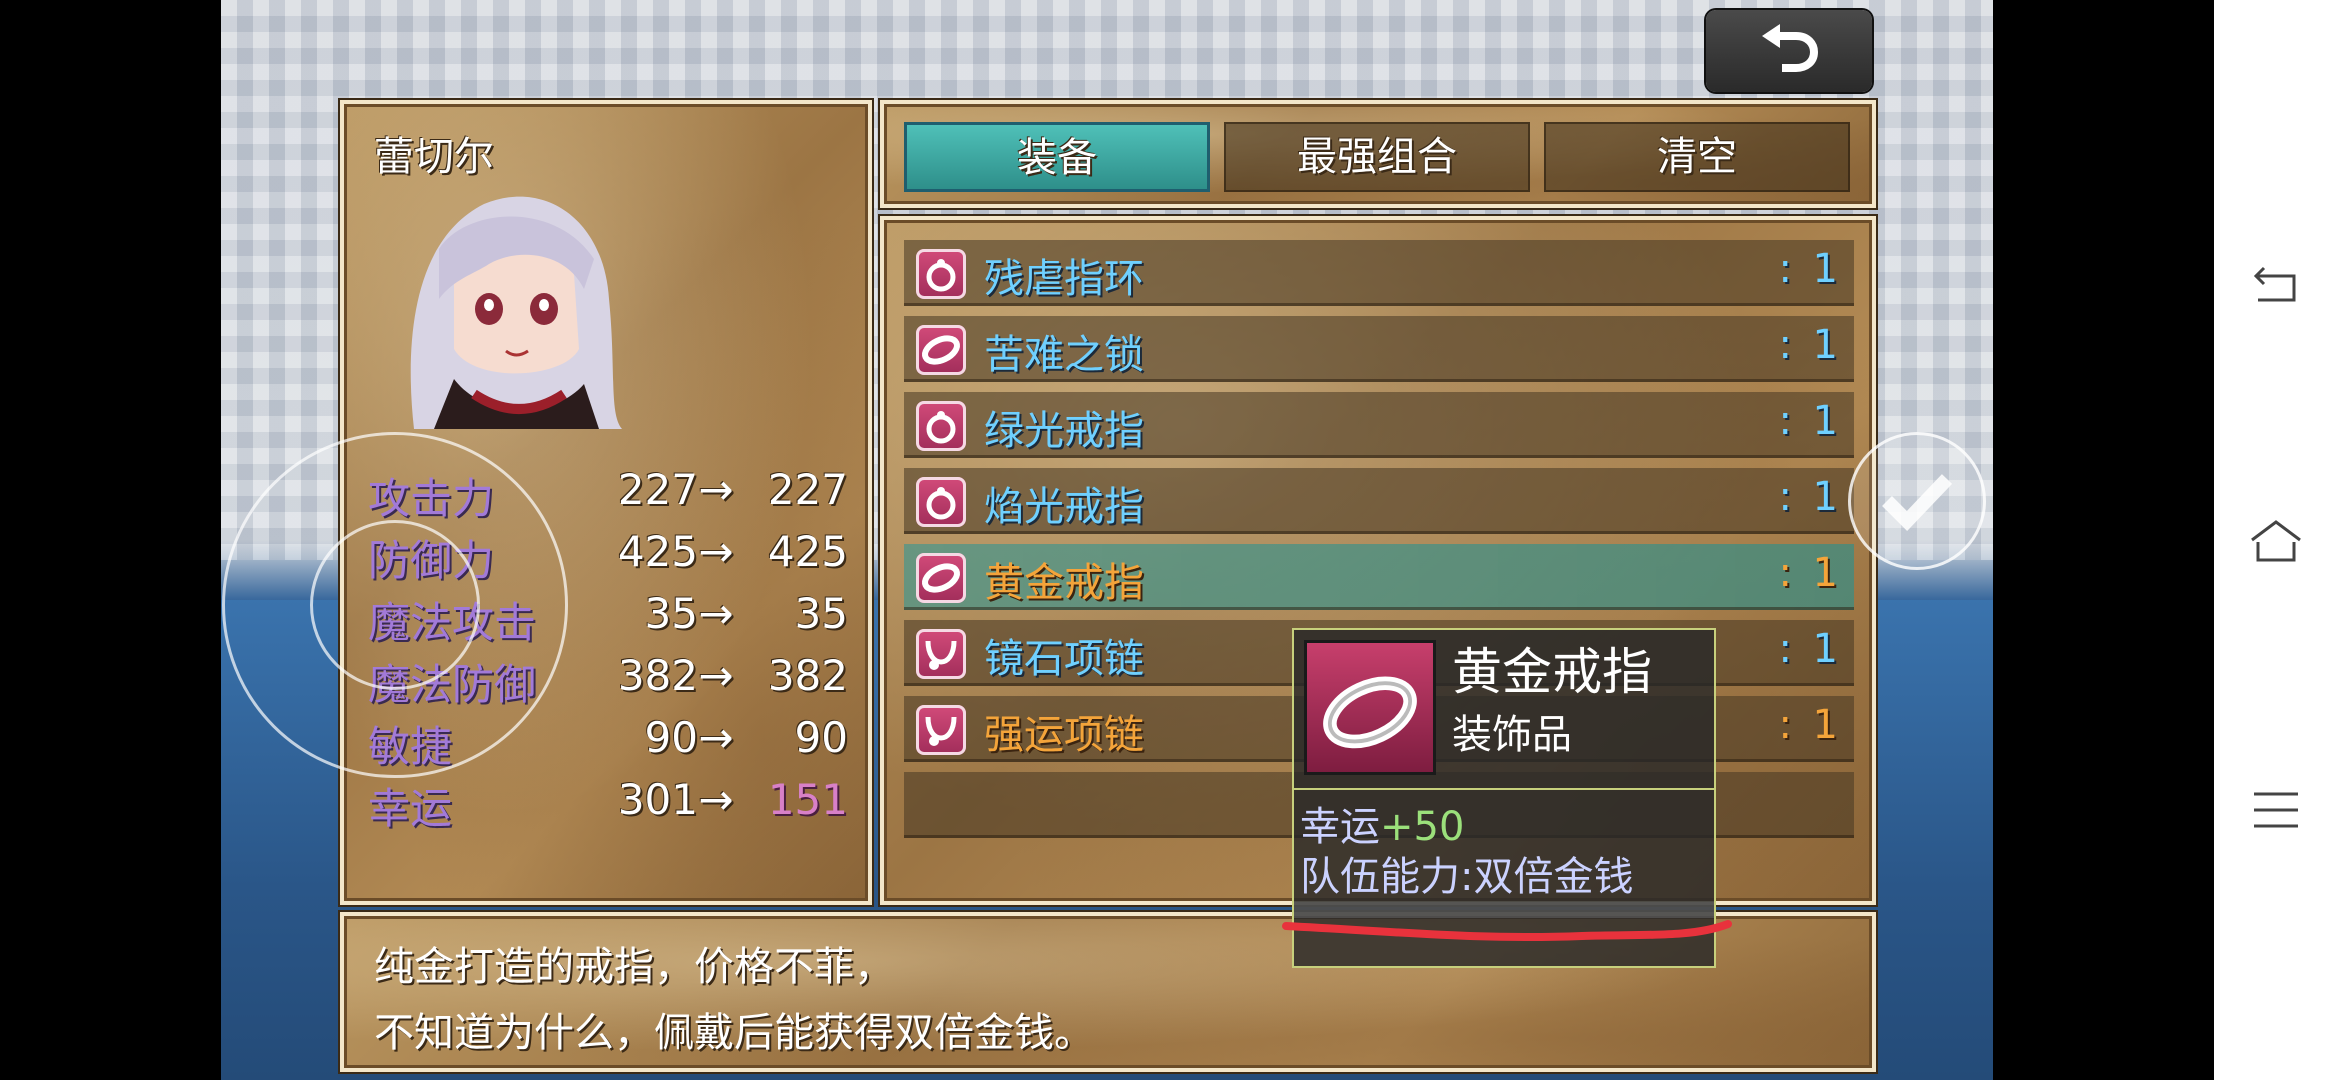 This screenshot has height=1080, width=2340. Describe the element at coordinates (410, 808) in the screenshot. I see `stat-label: 幸运` at that location.